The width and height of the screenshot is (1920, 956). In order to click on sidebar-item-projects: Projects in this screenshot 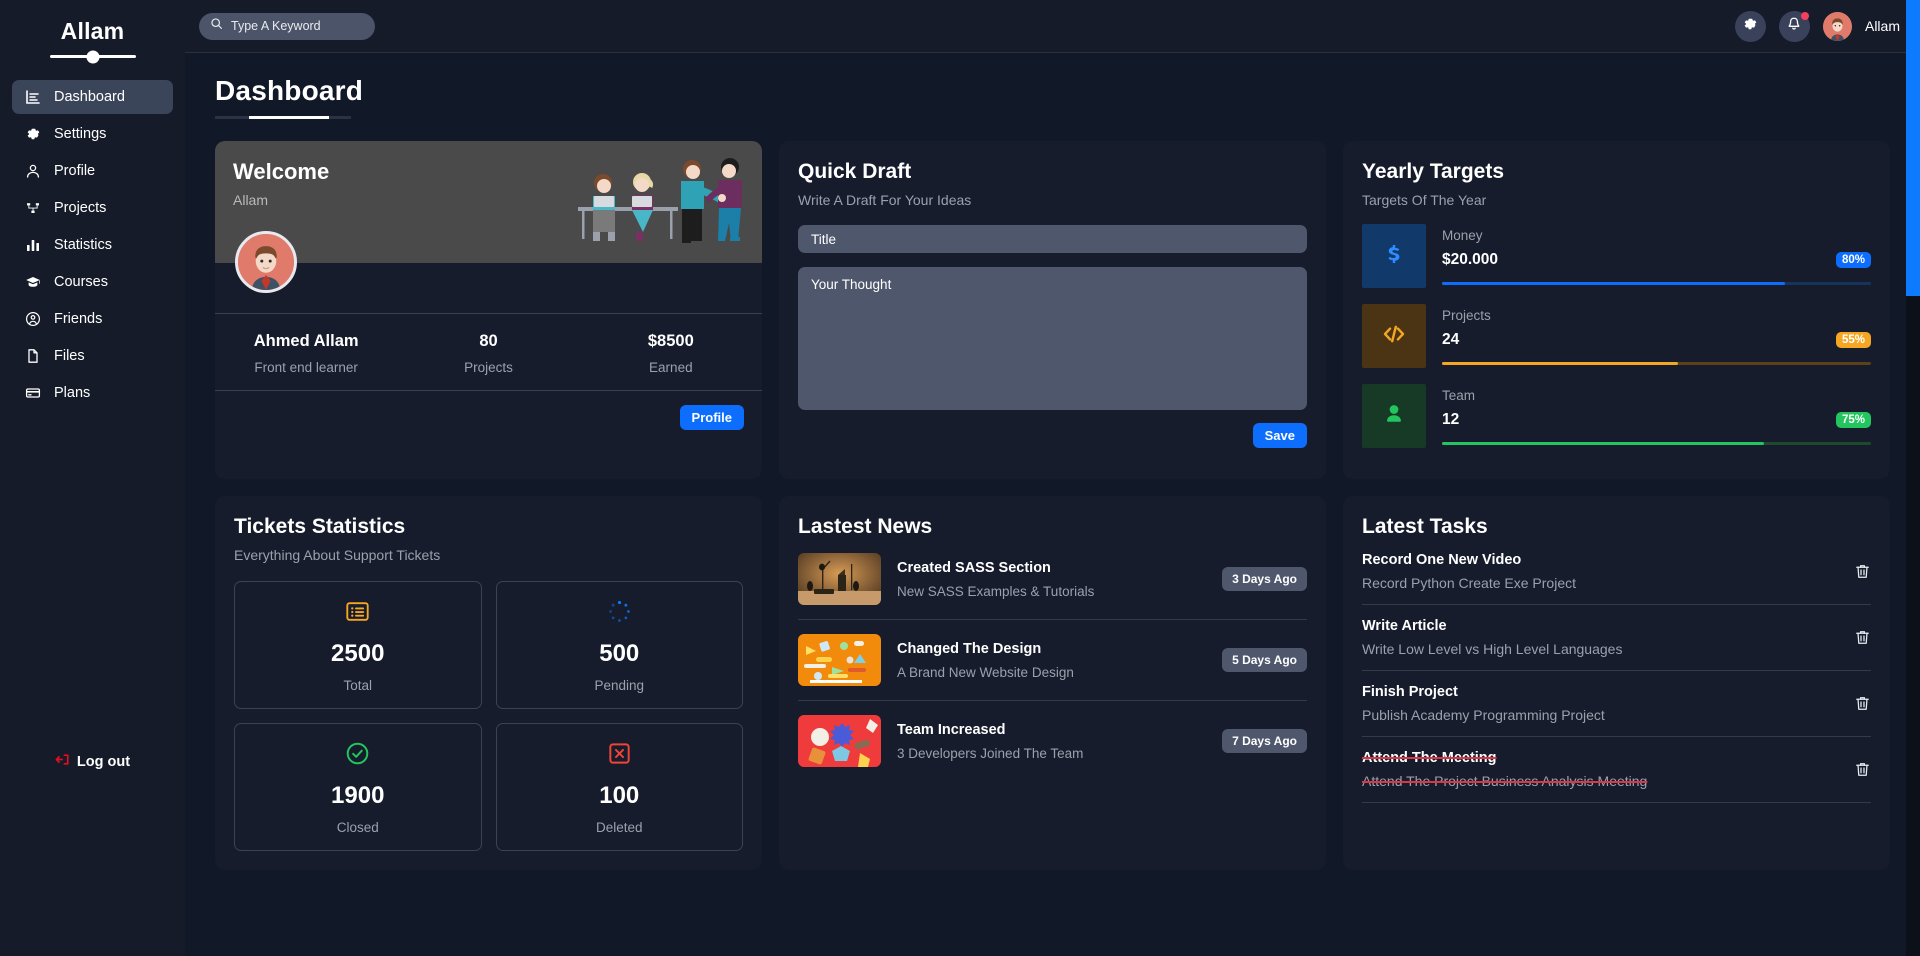, I will do `click(92, 208)`.